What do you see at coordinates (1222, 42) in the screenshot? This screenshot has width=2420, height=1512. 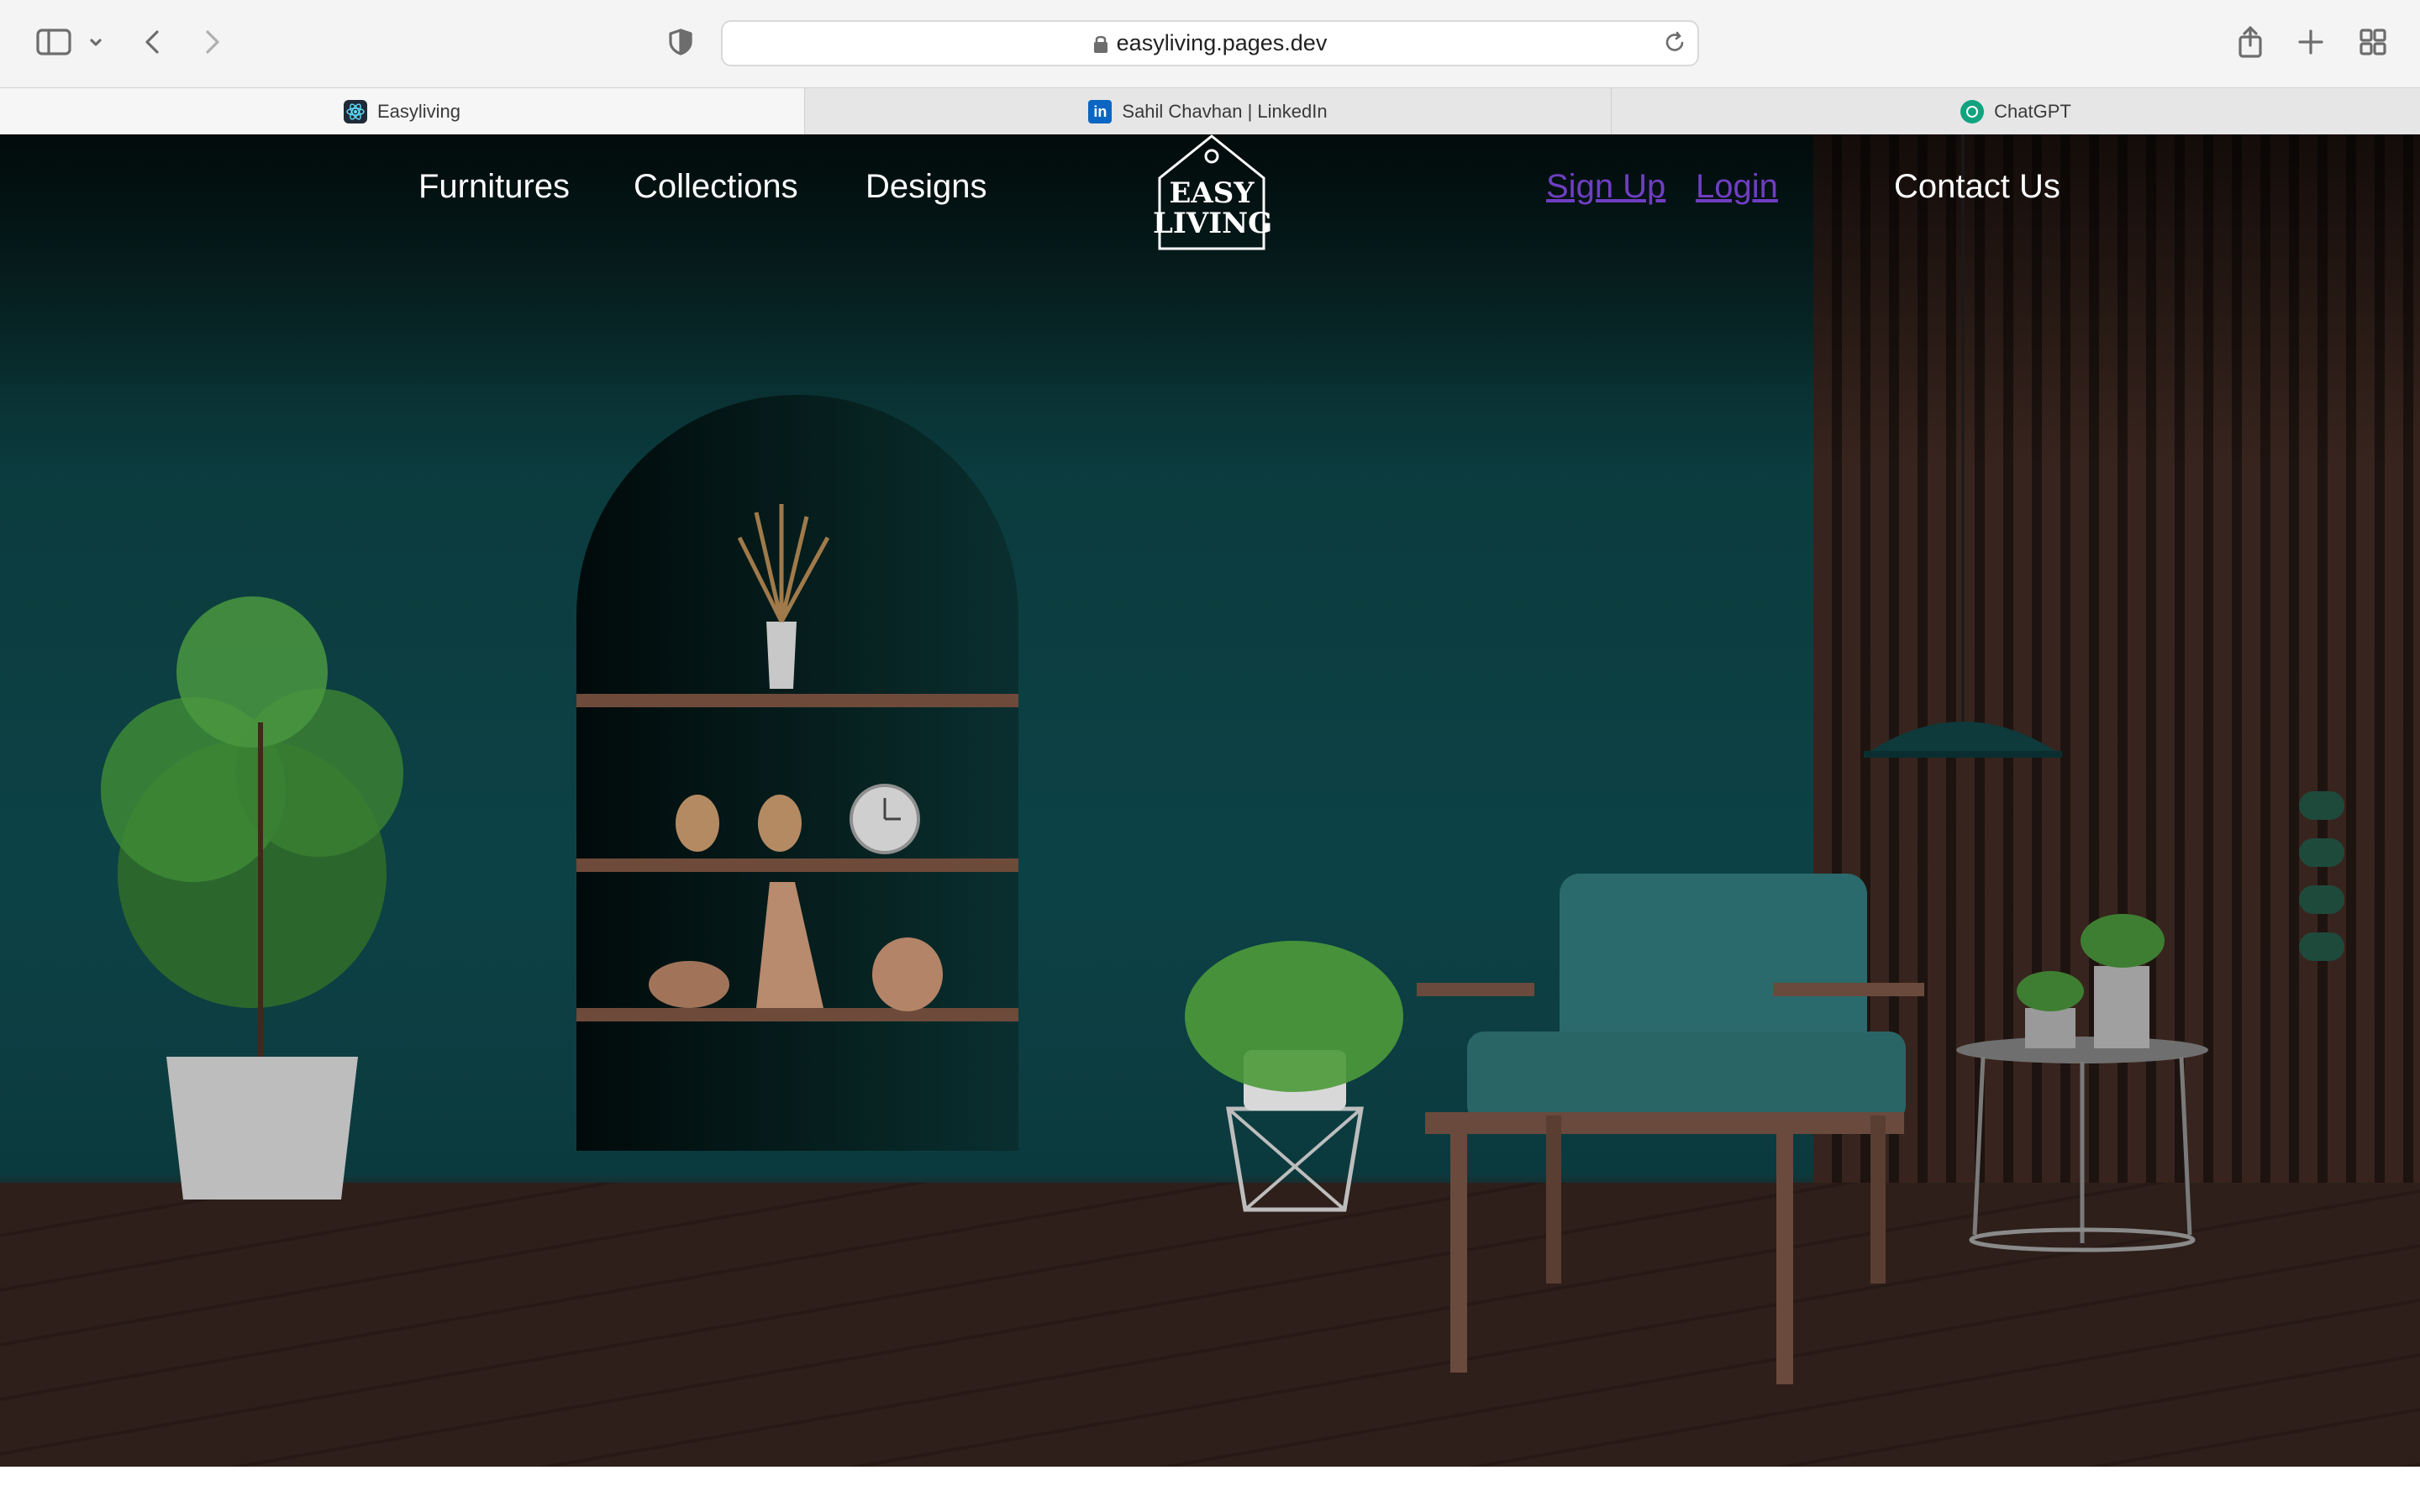 I see `url-text: easyliving.pages.dev` at bounding box center [1222, 42].